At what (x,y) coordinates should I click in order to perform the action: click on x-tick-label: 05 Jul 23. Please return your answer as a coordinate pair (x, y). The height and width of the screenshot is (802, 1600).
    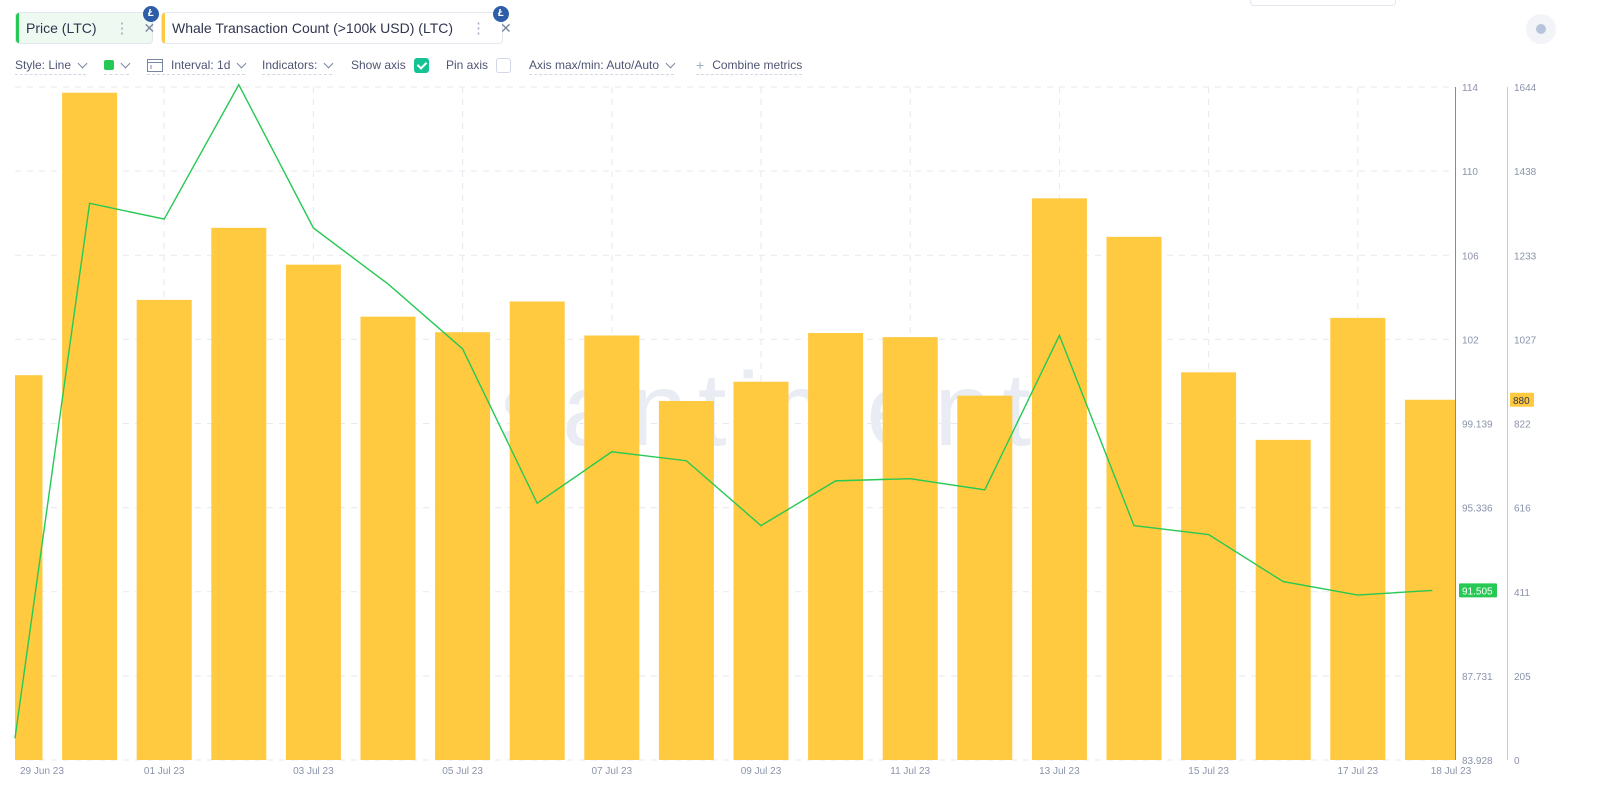
    Looking at the image, I should click on (462, 771).